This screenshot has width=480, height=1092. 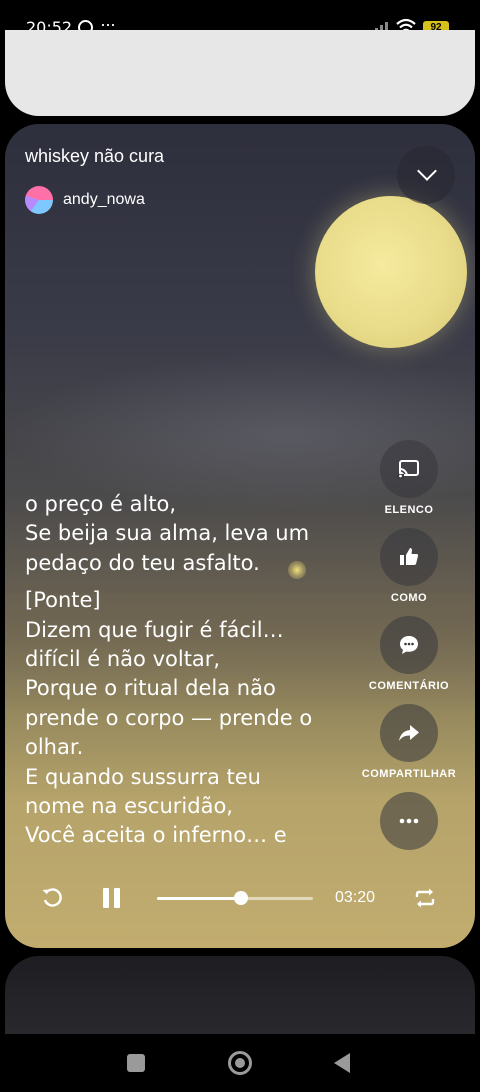 I want to click on pause-button, so click(x=112, y=898).